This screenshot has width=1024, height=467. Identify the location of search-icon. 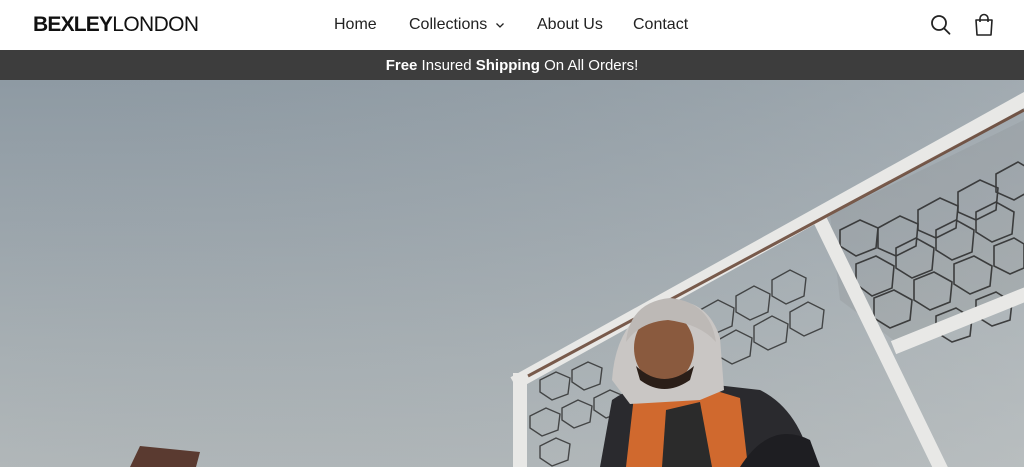
(941, 25).